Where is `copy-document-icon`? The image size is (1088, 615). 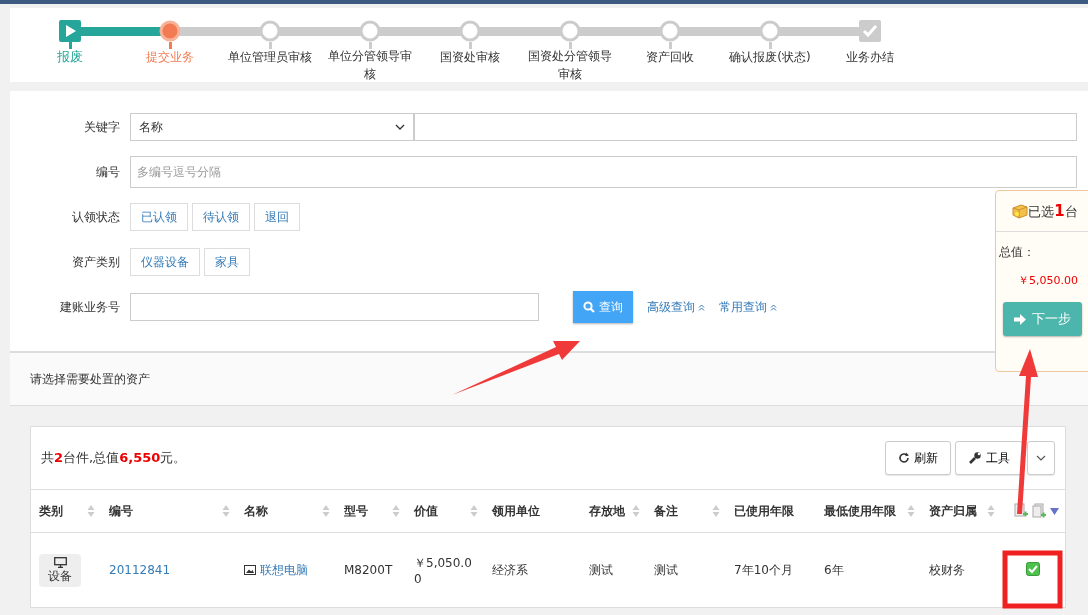 copy-document-icon is located at coordinates (1039, 511).